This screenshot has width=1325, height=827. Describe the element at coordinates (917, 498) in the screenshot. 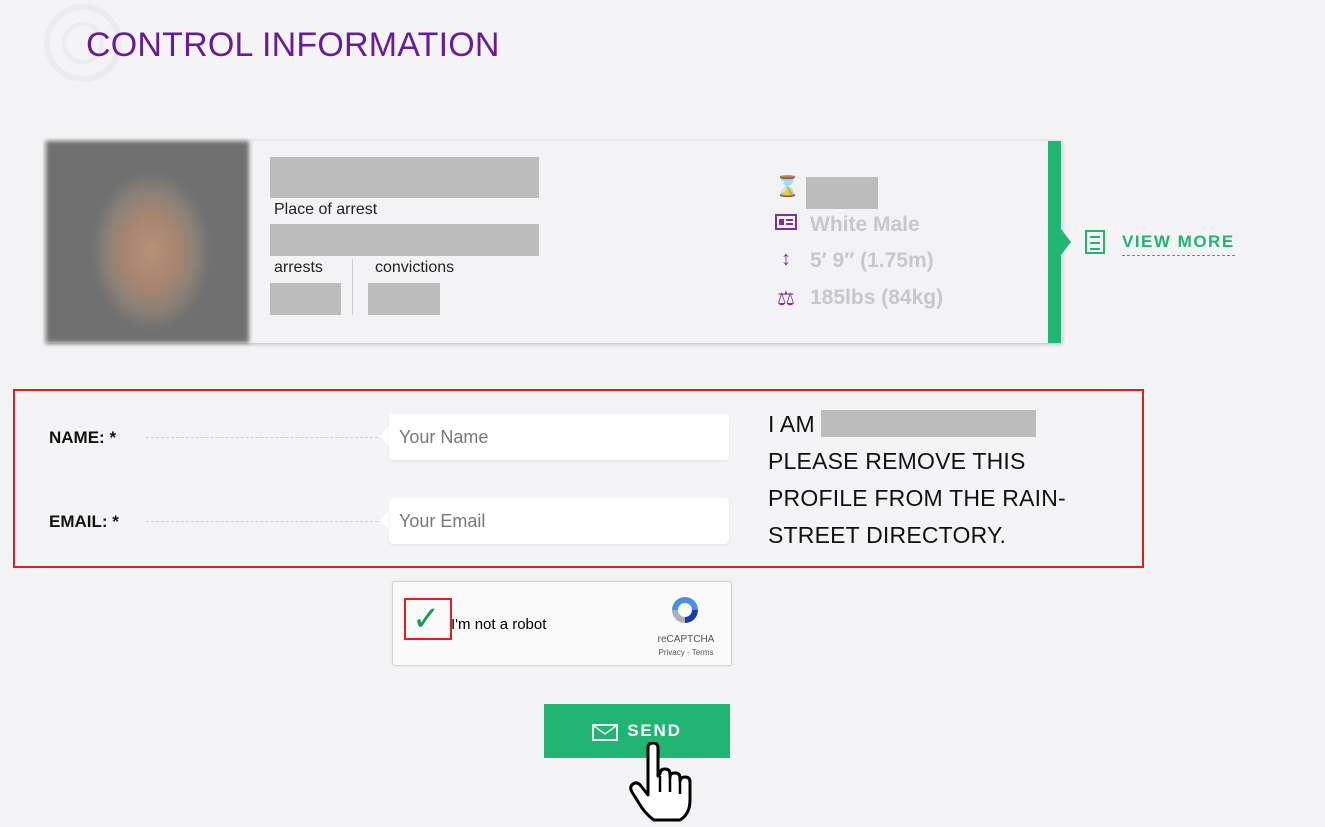

I see `message-line-3: PROFILE FROM THE RAIN-` at that location.